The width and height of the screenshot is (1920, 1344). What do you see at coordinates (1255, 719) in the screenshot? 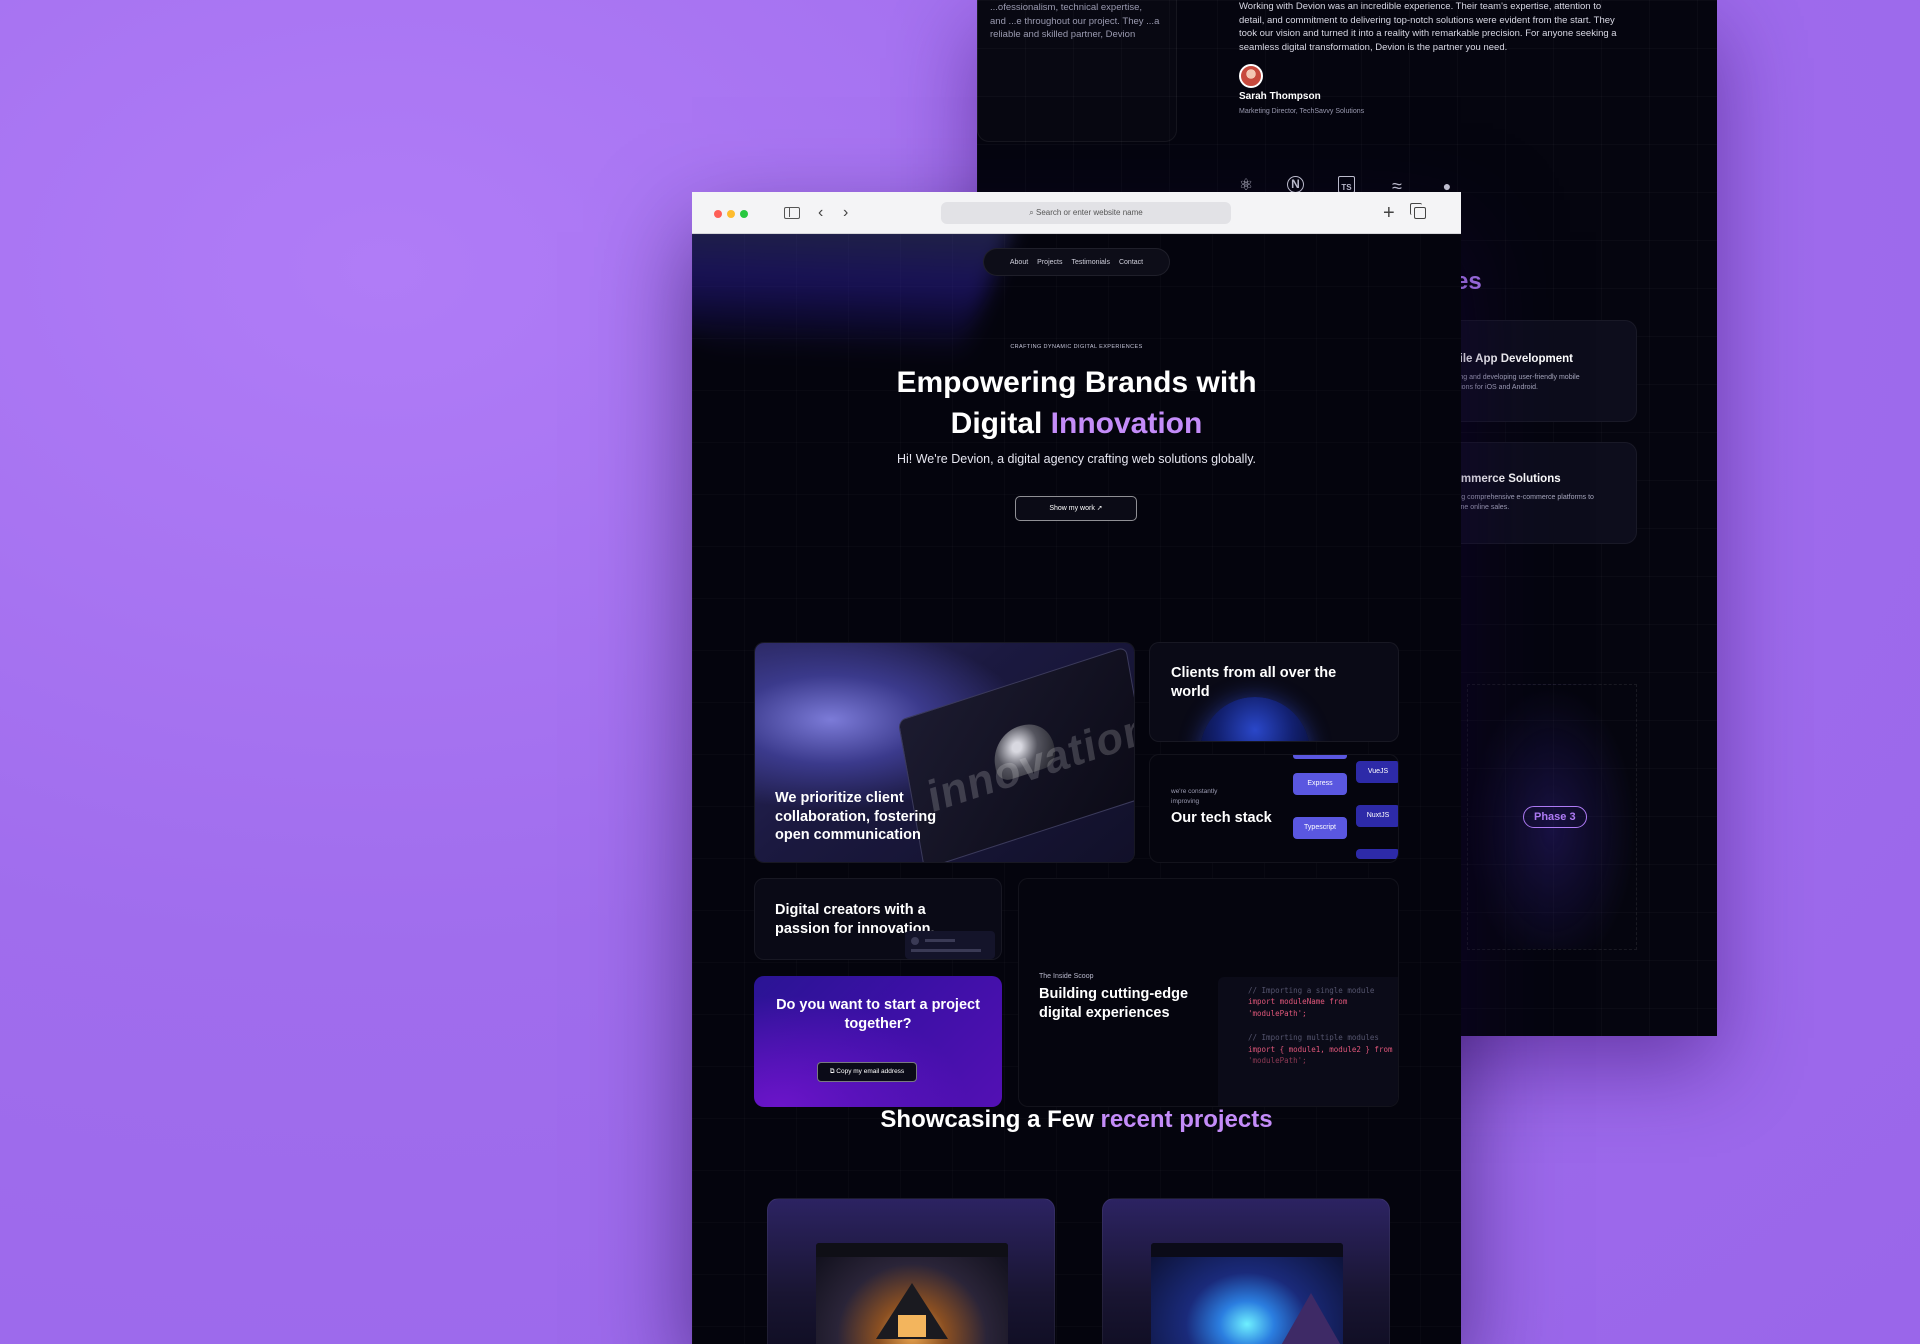
I see `globe-image` at bounding box center [1255, 719].